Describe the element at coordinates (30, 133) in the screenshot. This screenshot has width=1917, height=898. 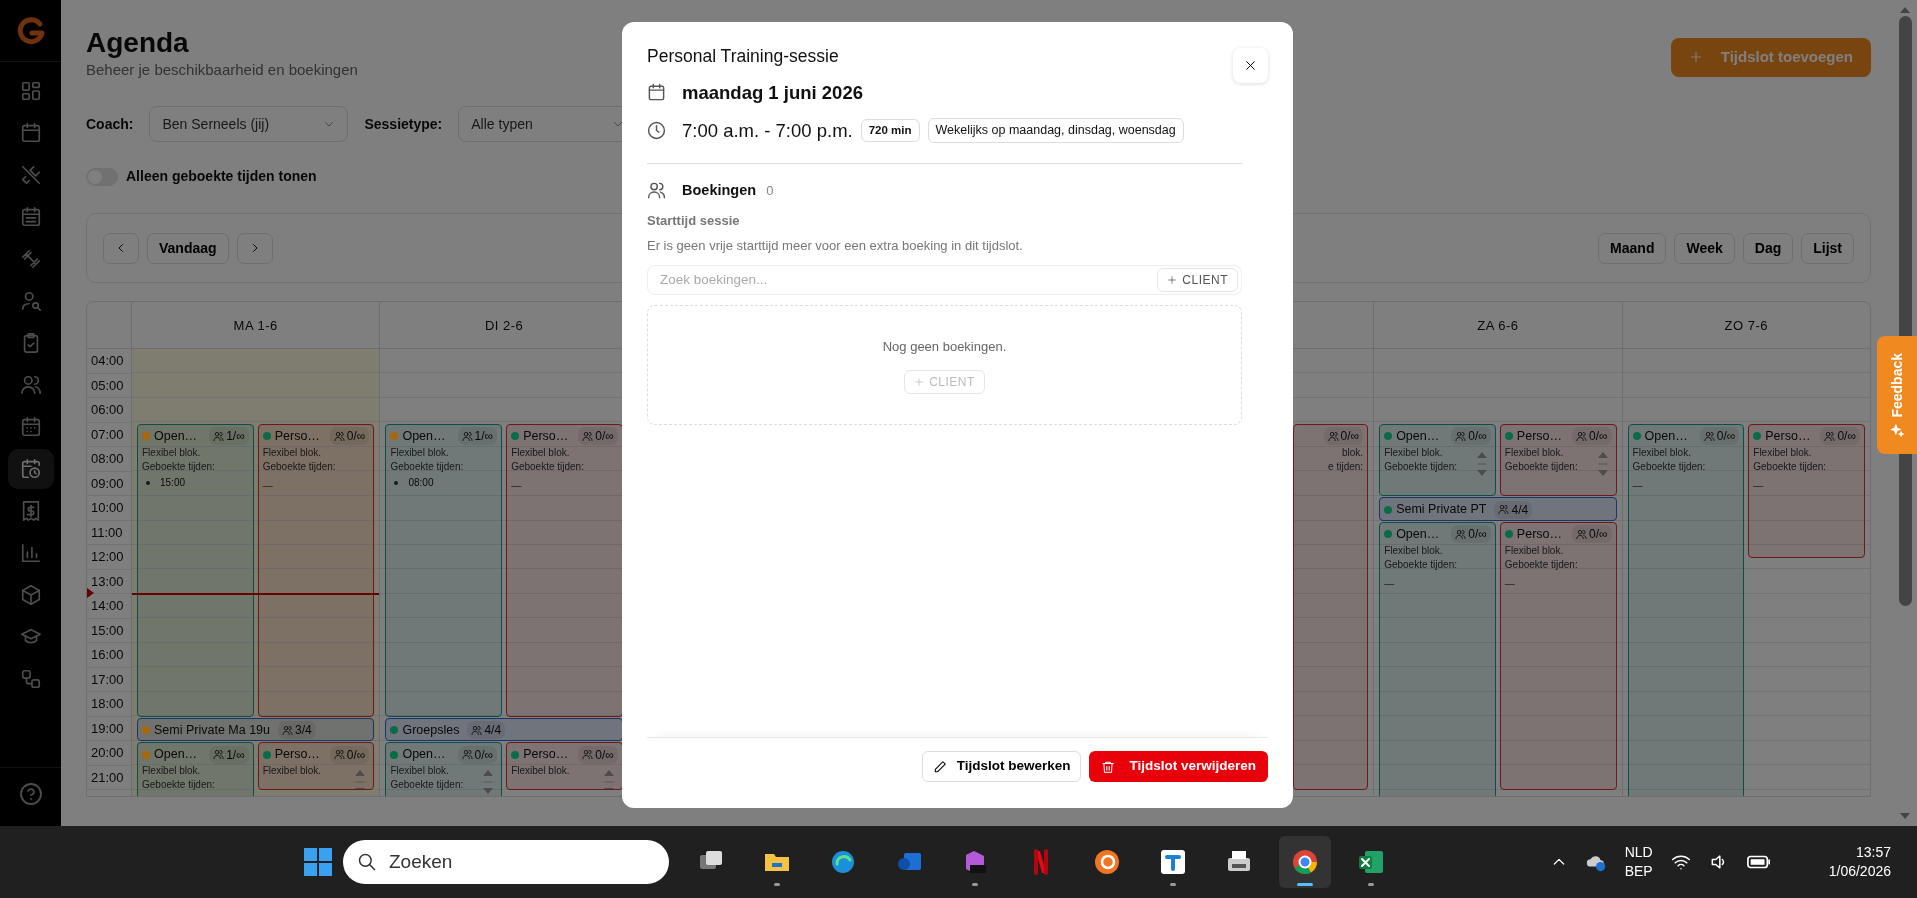
I see `calendar-icon` at that location.